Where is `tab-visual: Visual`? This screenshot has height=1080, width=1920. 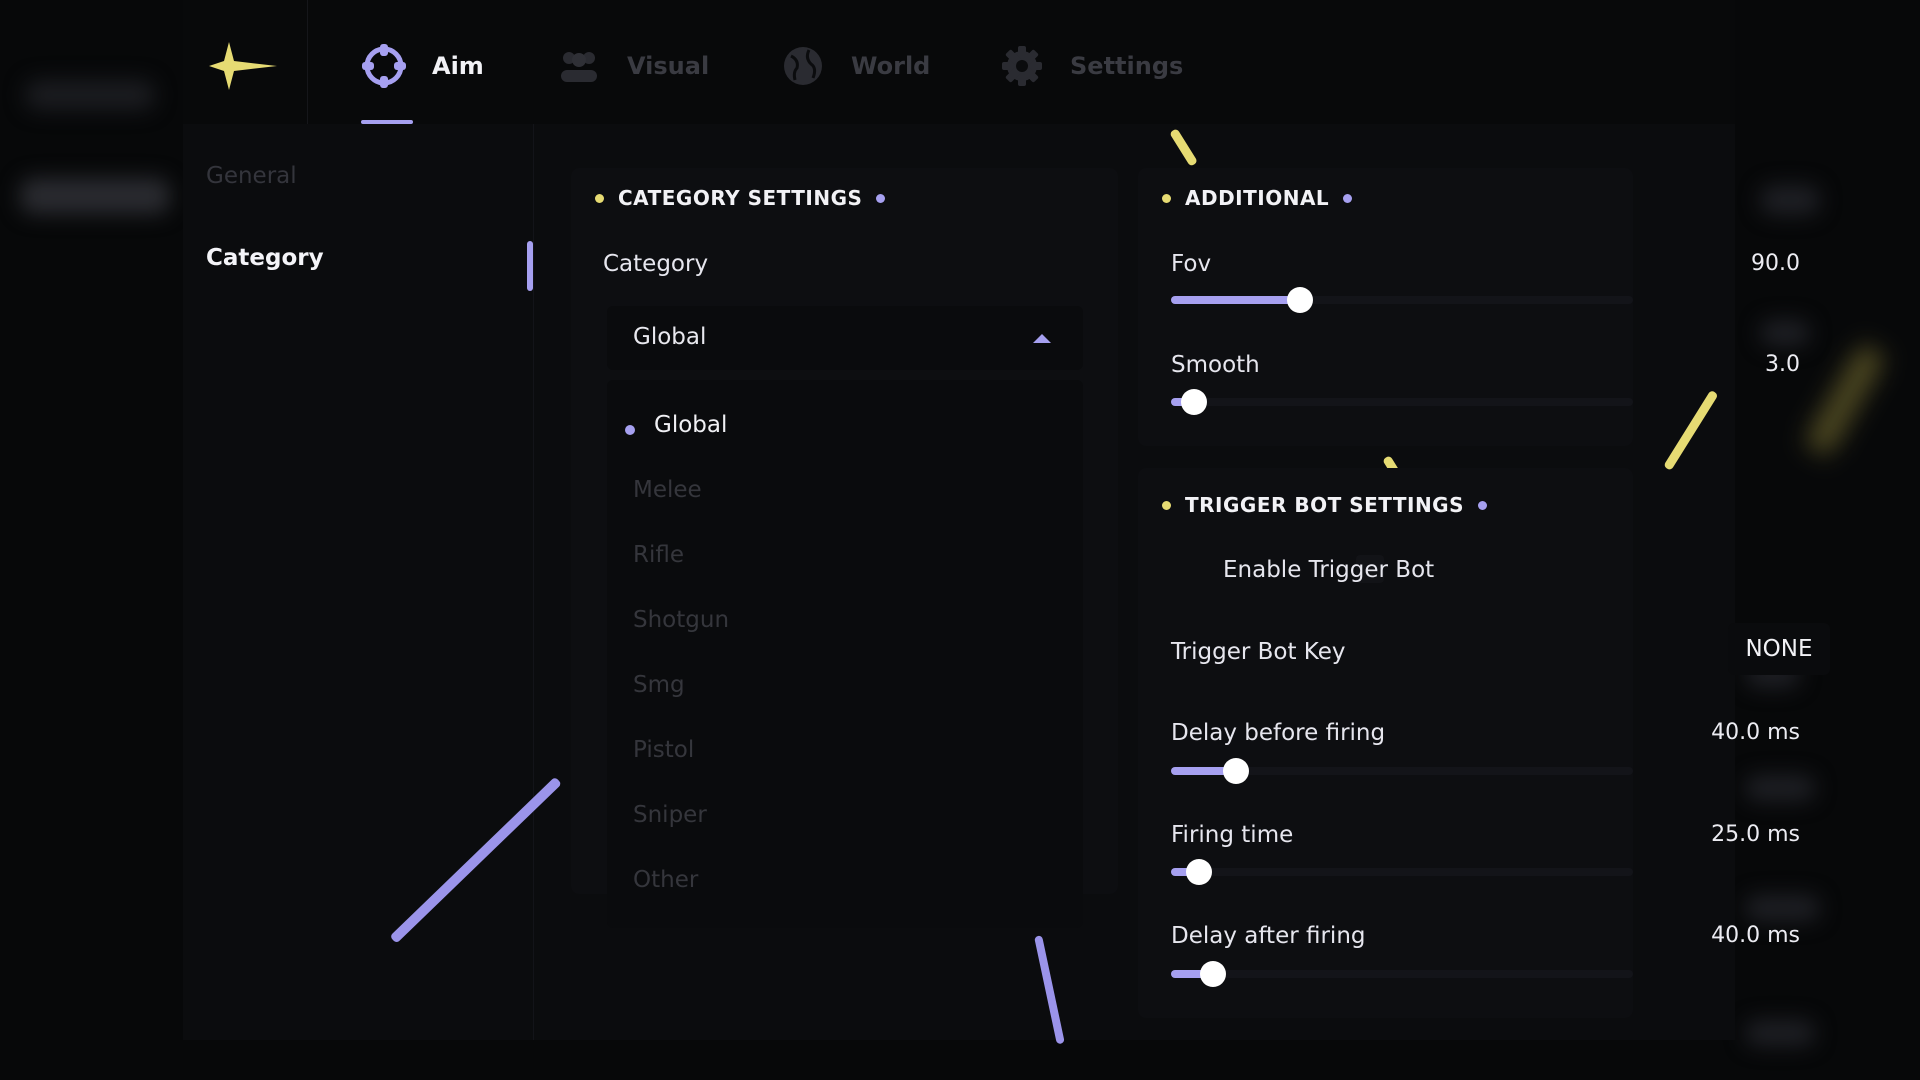
tab-visual: Visual is located at coordinates (632, 66).